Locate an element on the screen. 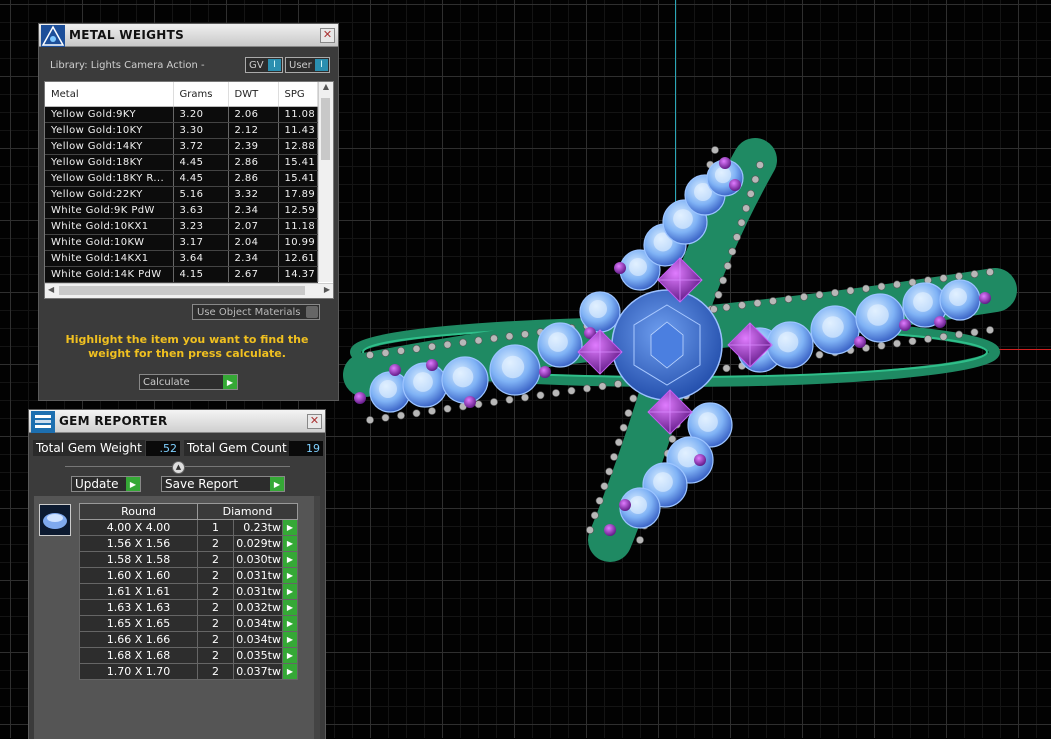 This screenshot has height=739, width=1051. metal-table-cell: 14.37 is located at coordinates (298, 274).